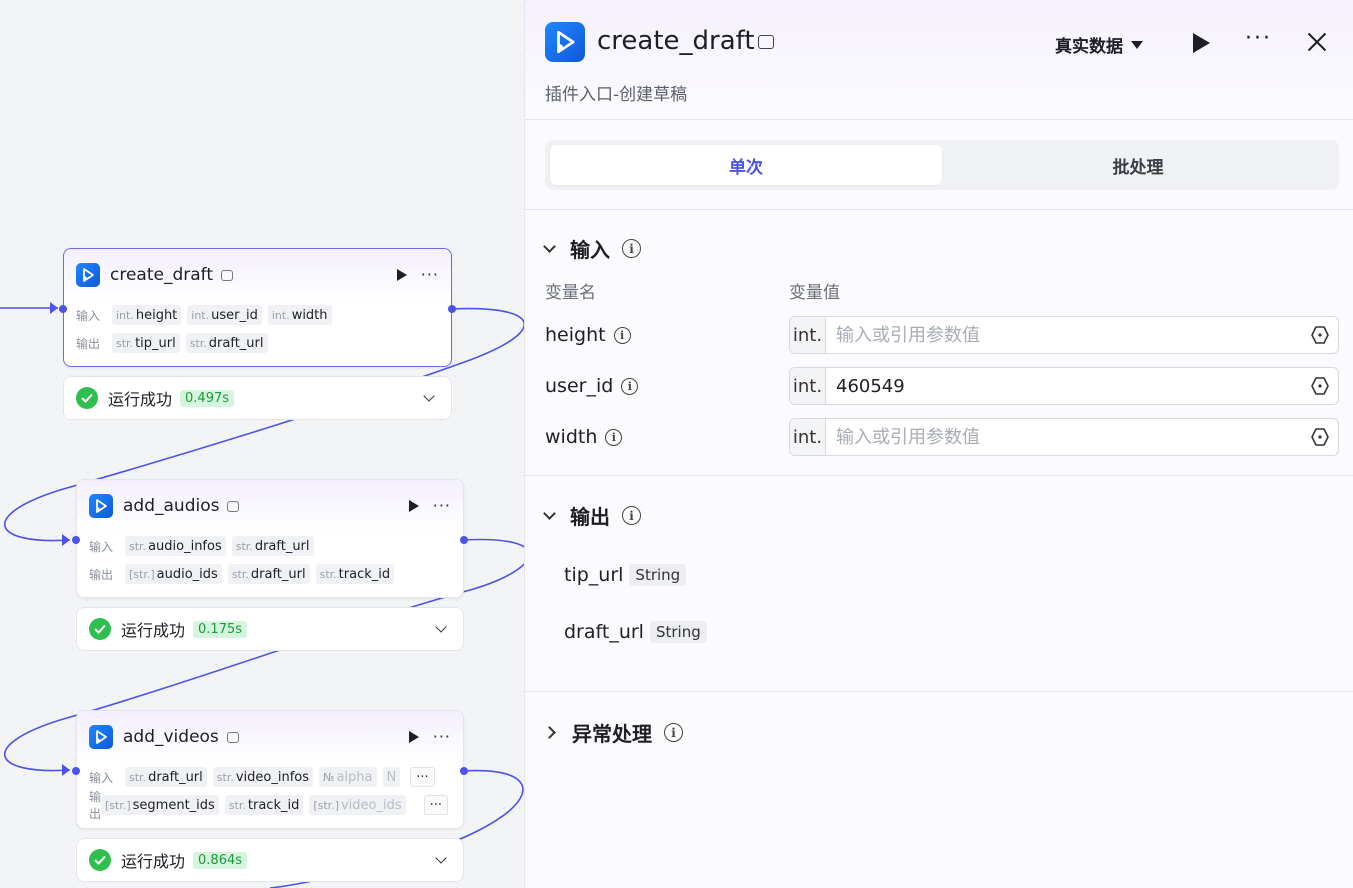  What do you see at coordinates (436, 805) in the screenshot?
I see `more-outputs-button: ···` at bounding box center [436, 805].